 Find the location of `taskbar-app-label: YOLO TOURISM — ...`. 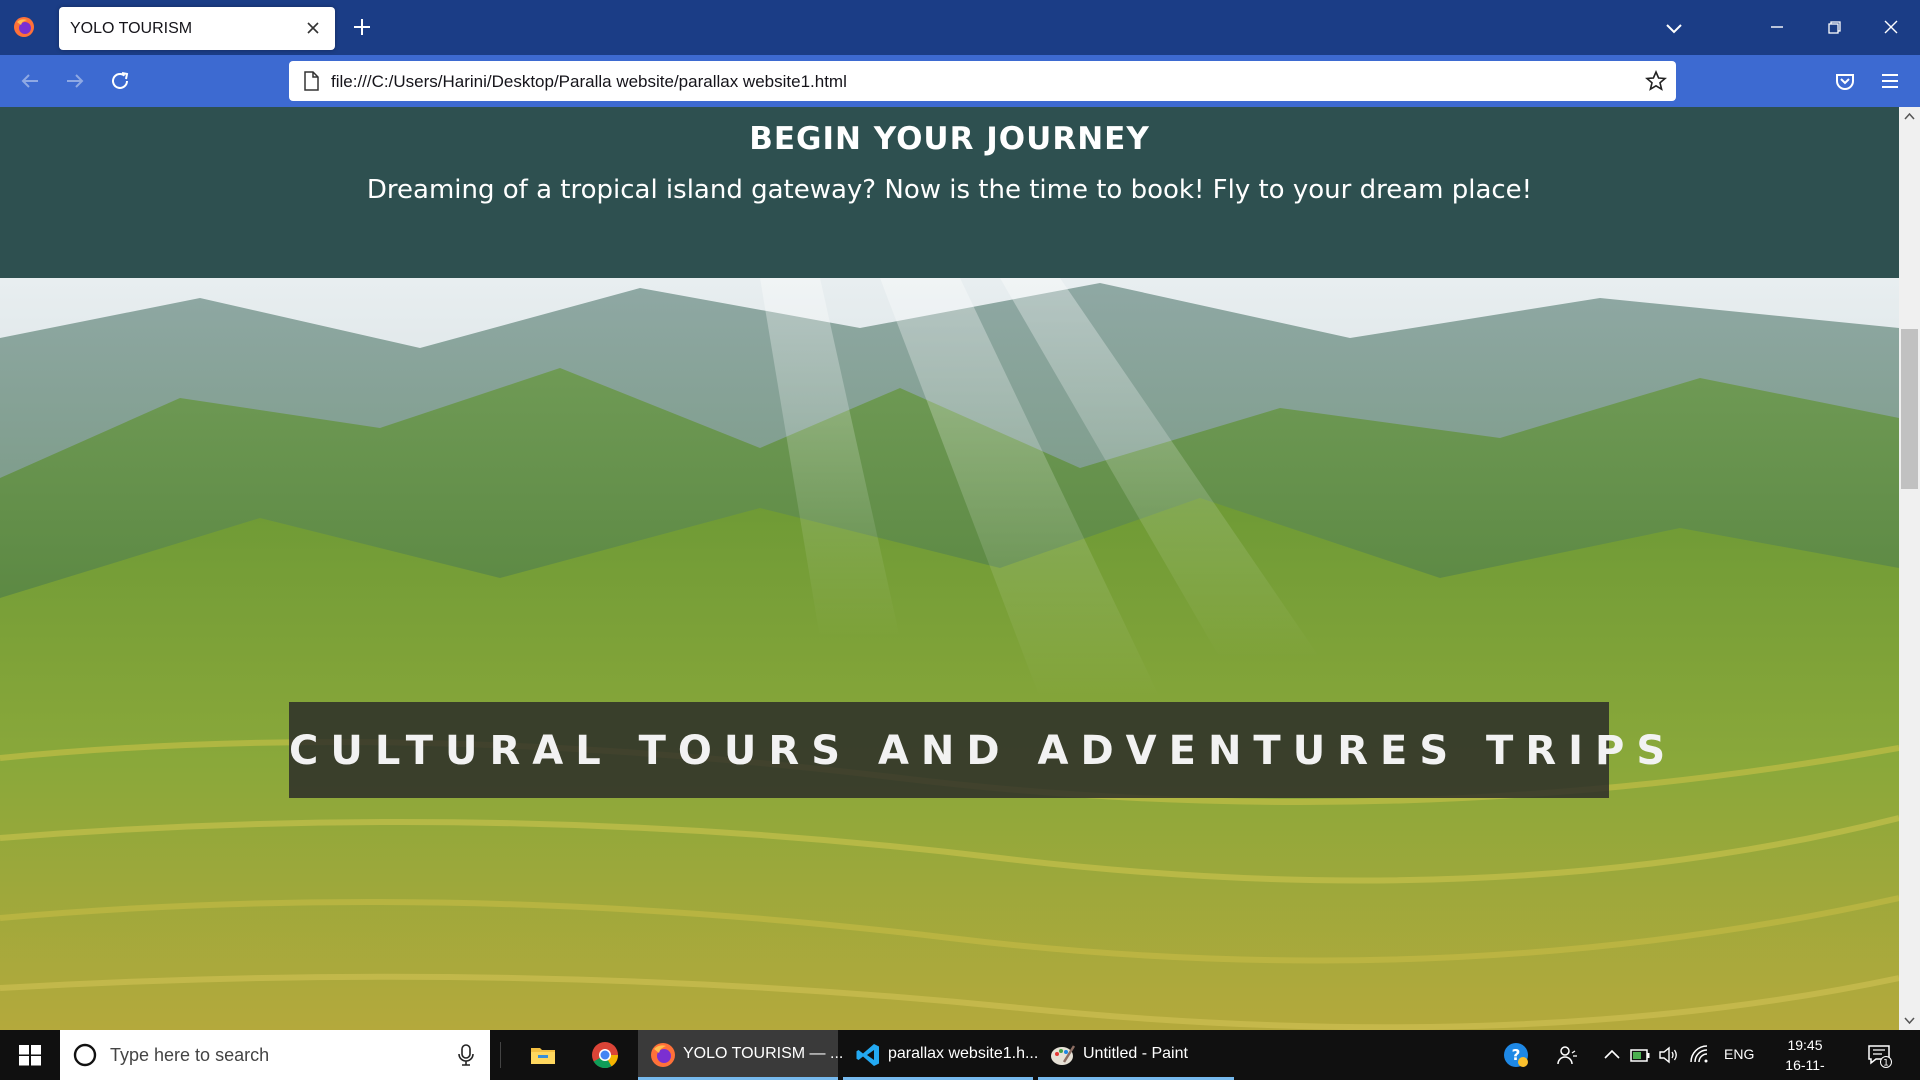

taskbar-app-label: YOLO TOURISM — ... is located at coordinates (763, 1053).